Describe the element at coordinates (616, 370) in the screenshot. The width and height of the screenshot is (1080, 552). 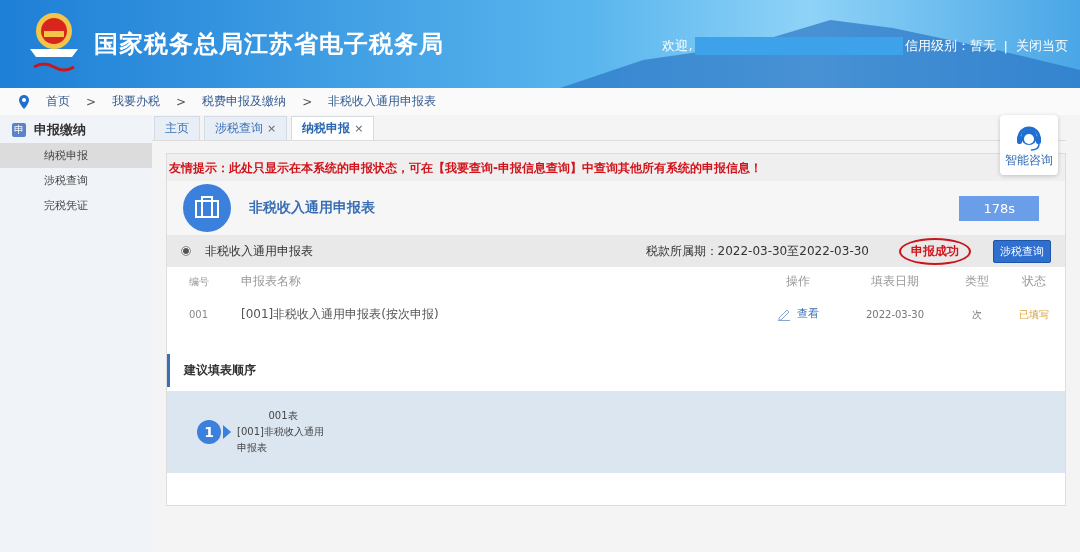
I see `section-heading: 建议填表顺序` at that location.